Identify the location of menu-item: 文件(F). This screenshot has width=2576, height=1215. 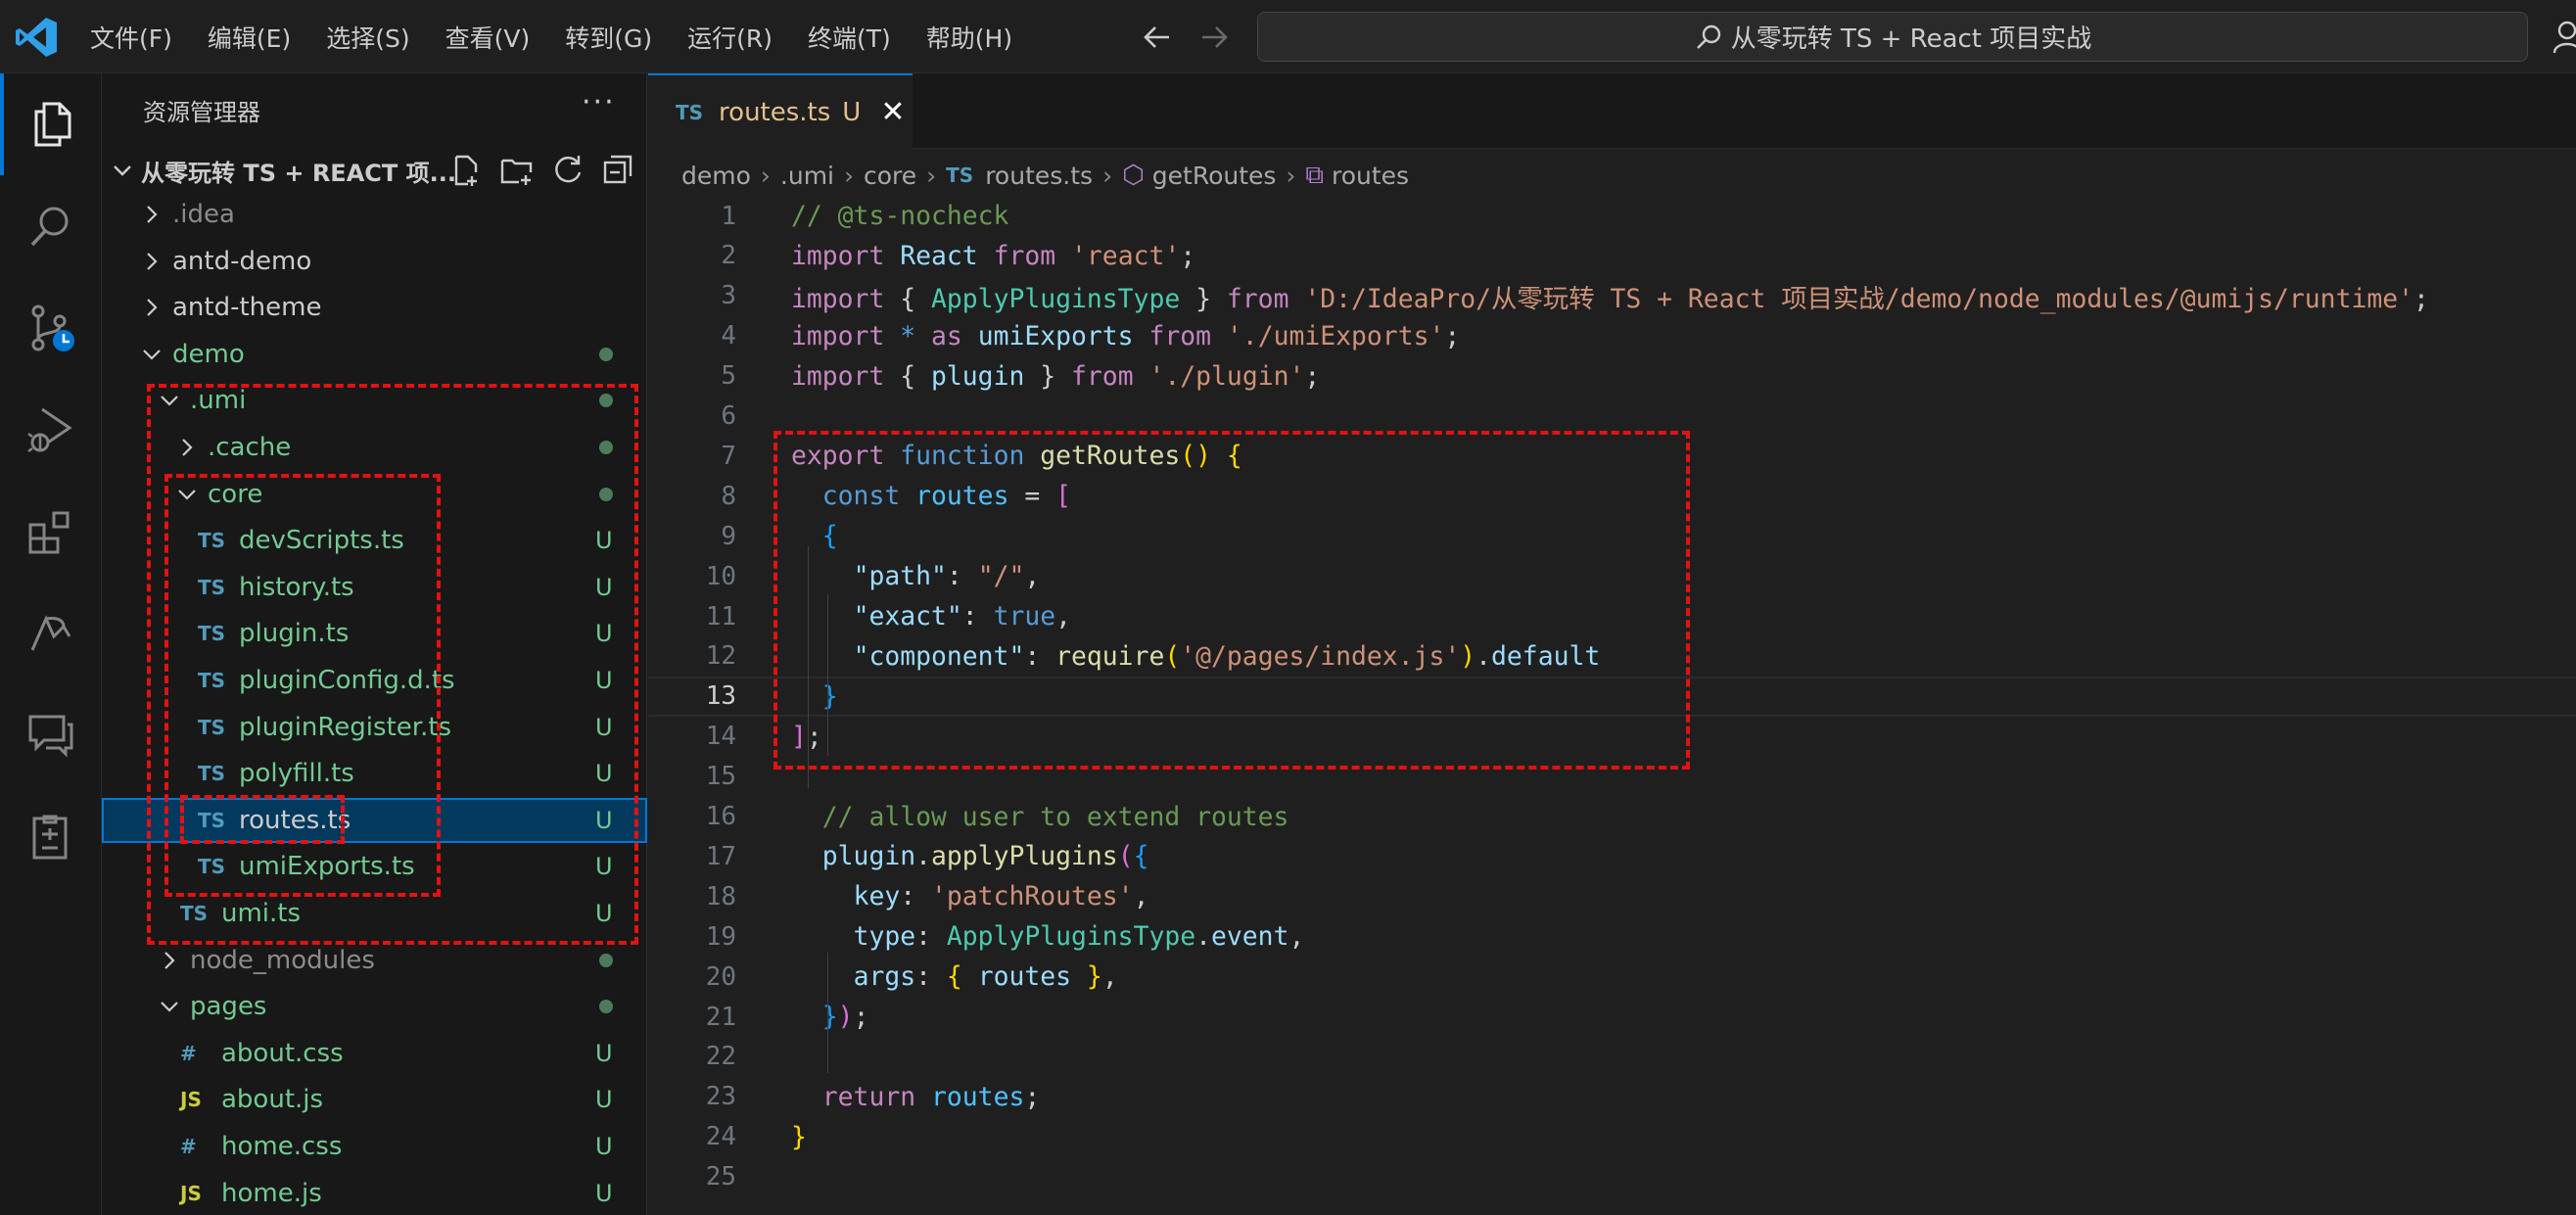
(131, 38).